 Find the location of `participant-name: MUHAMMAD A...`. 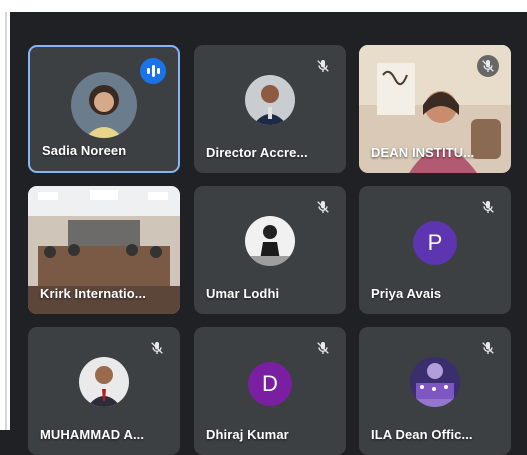

participant-name: MUHAMMAD A... is located at coordinates (92, 434).